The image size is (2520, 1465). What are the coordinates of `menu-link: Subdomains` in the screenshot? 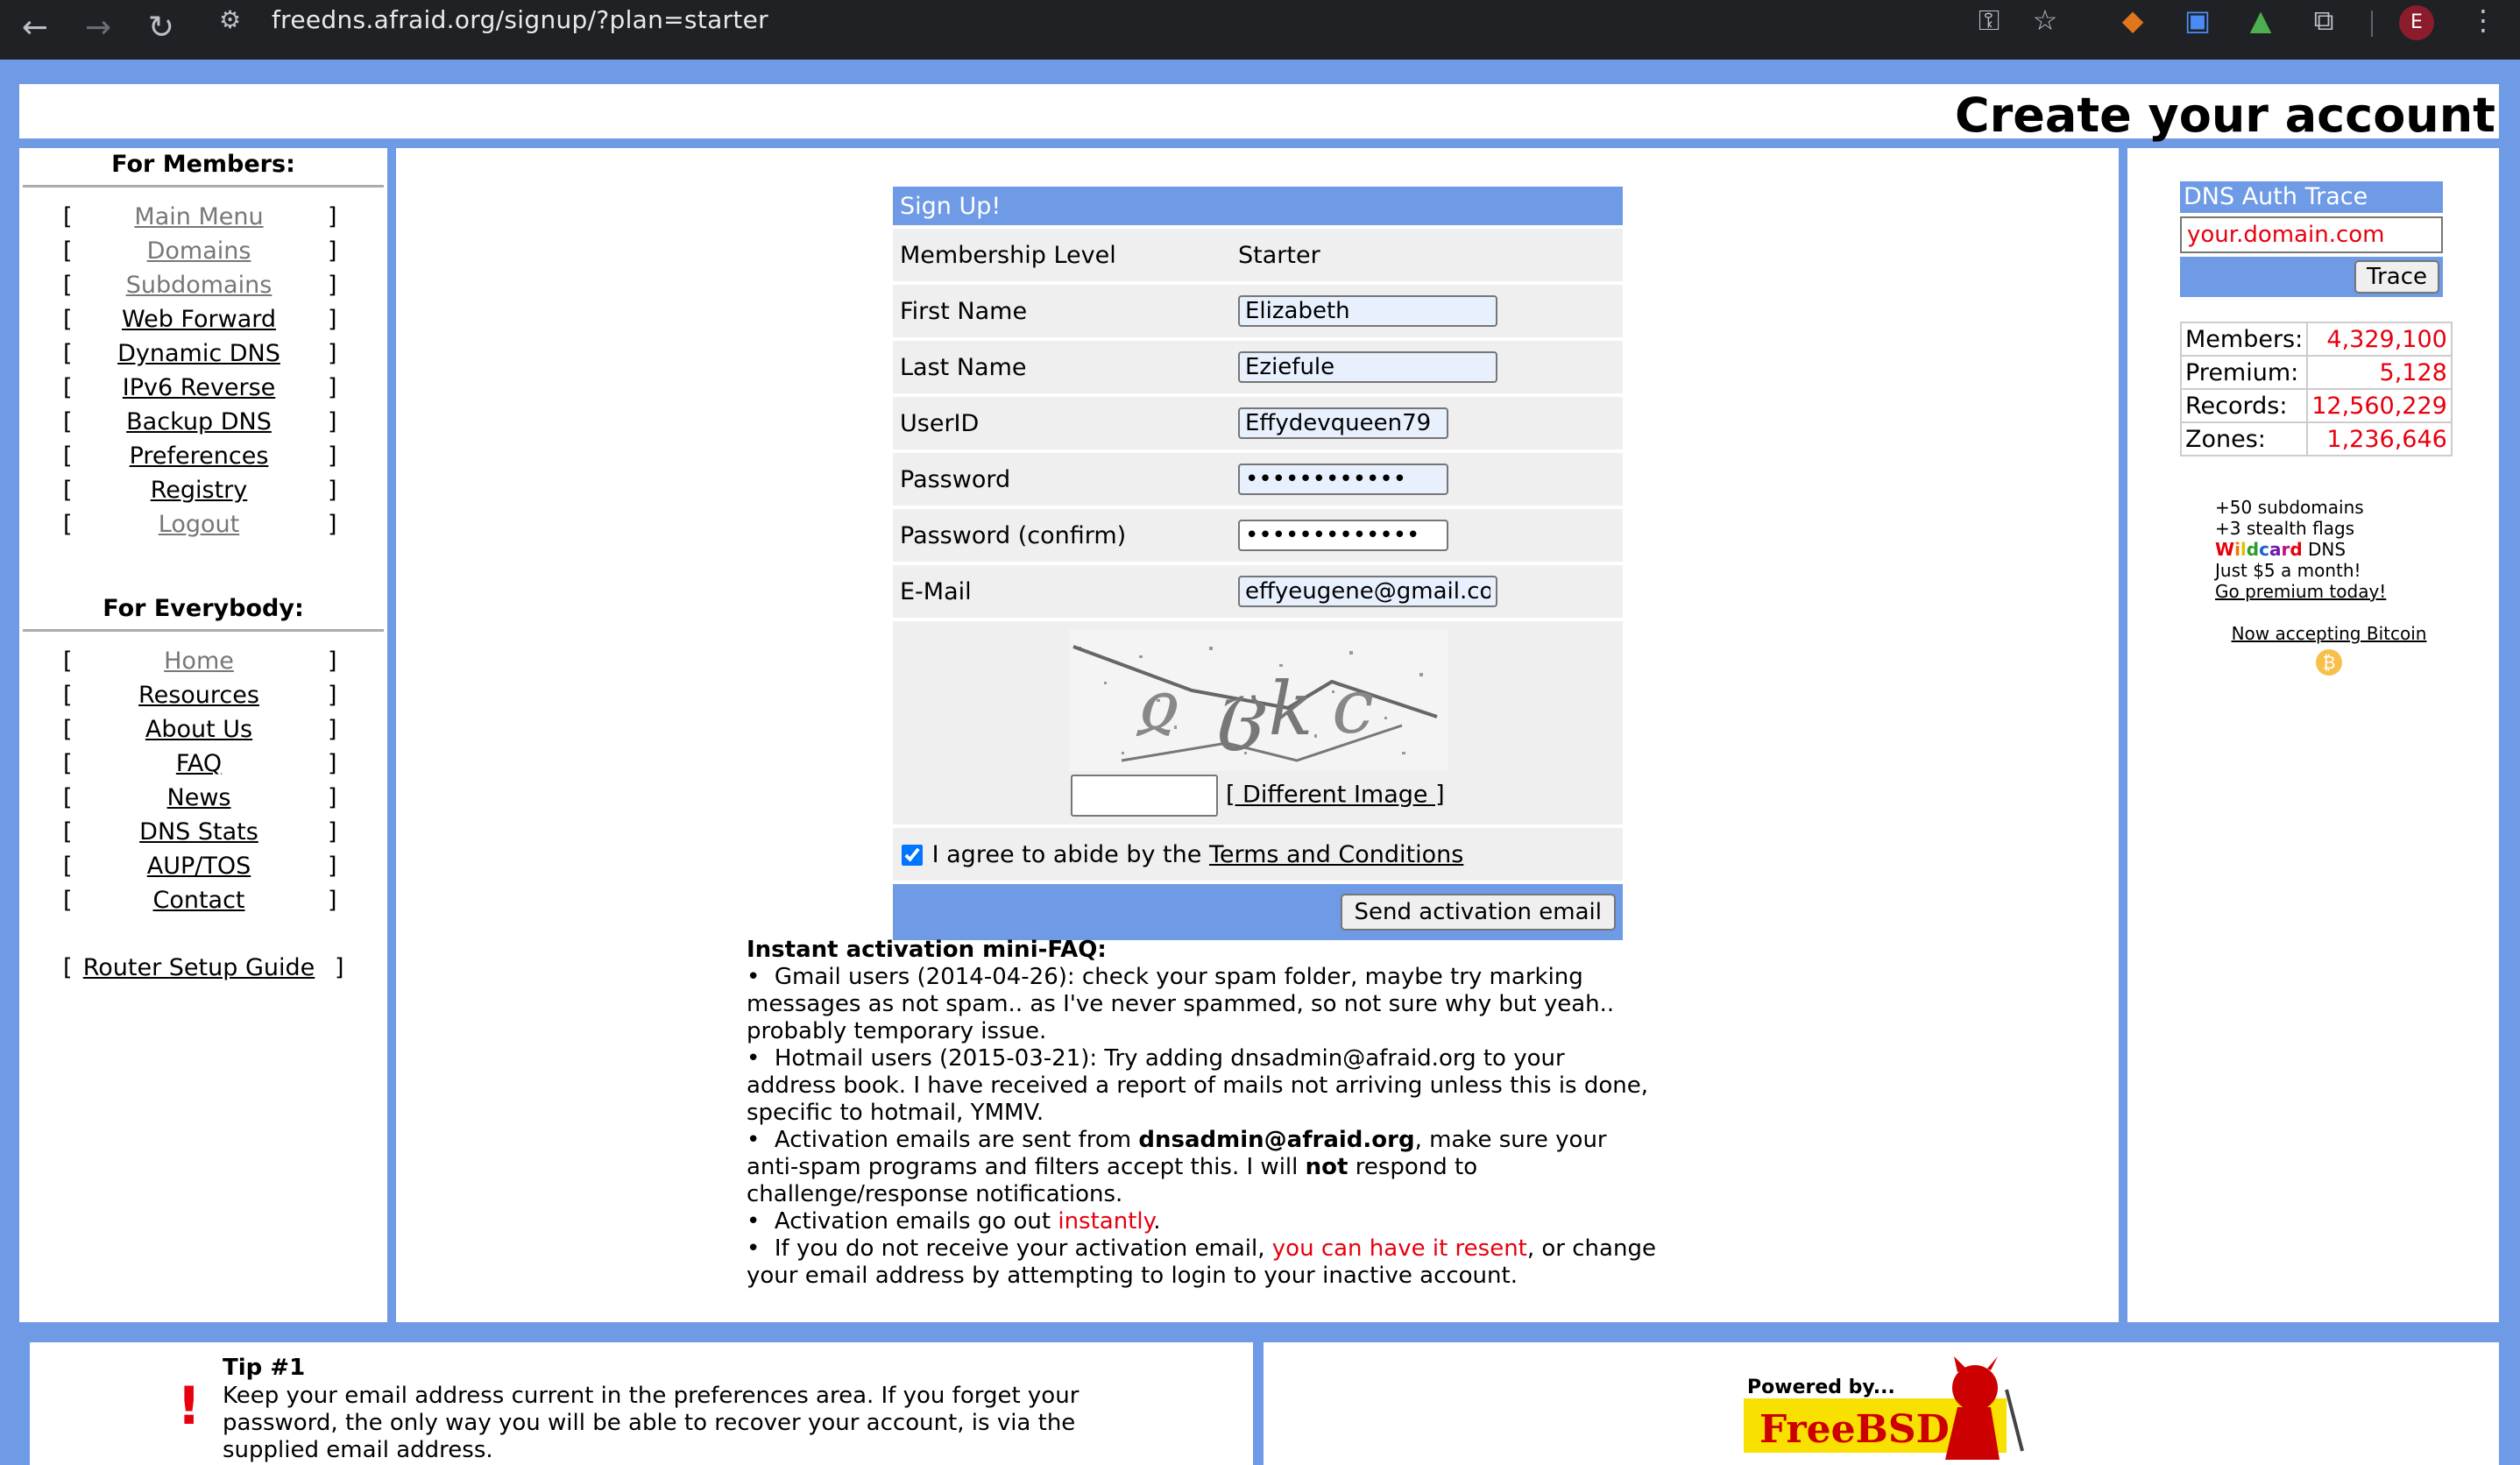 It's located at (199, 285).